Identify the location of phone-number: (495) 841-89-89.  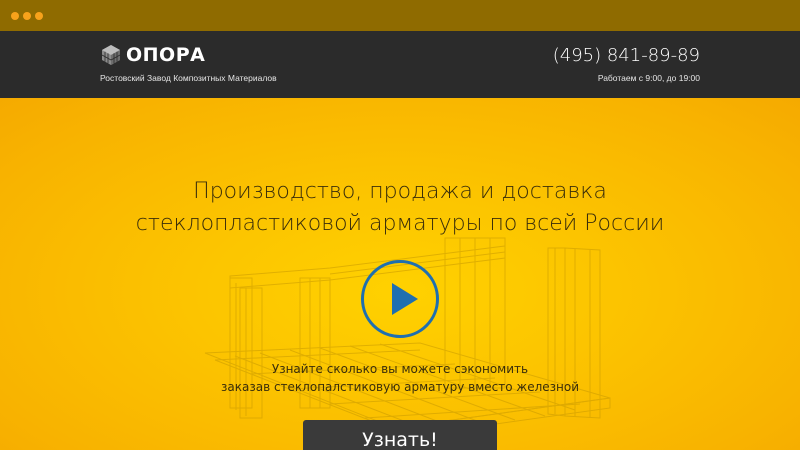
(626, 55).